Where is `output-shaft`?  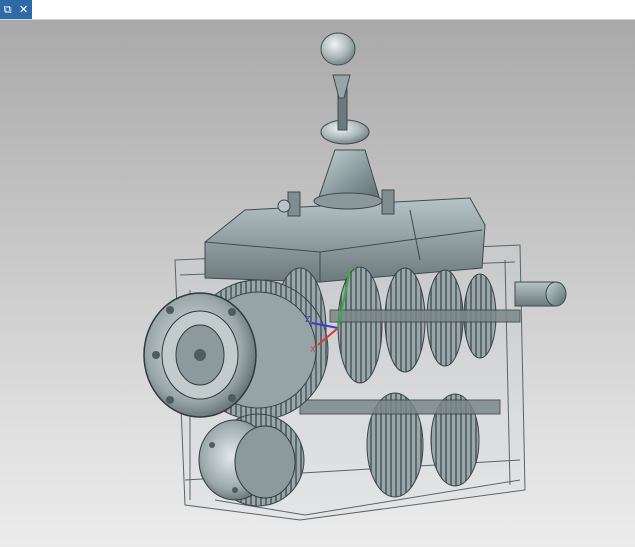 output-shaft is located at coordinates (540, 294).